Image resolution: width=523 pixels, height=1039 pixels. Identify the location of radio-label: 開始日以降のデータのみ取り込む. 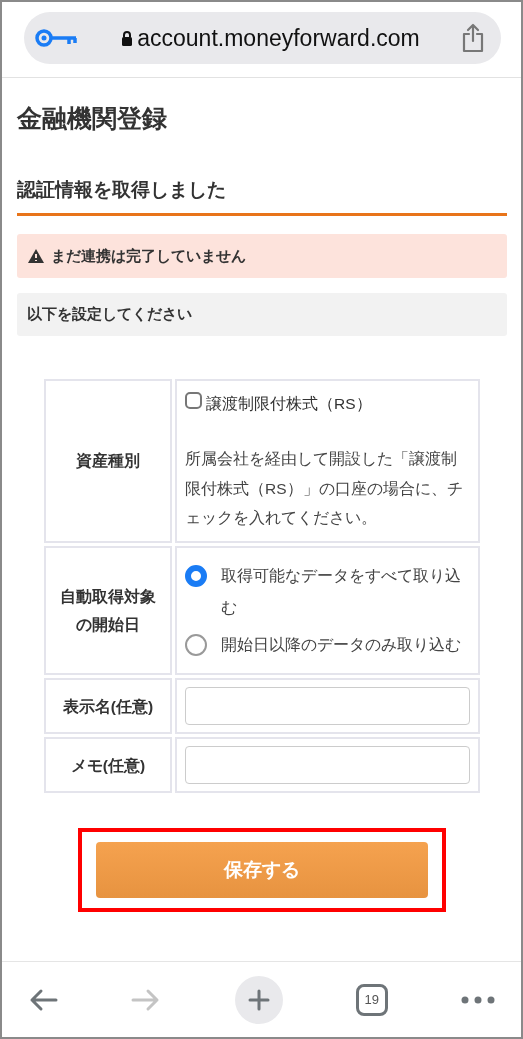
(341, 644).